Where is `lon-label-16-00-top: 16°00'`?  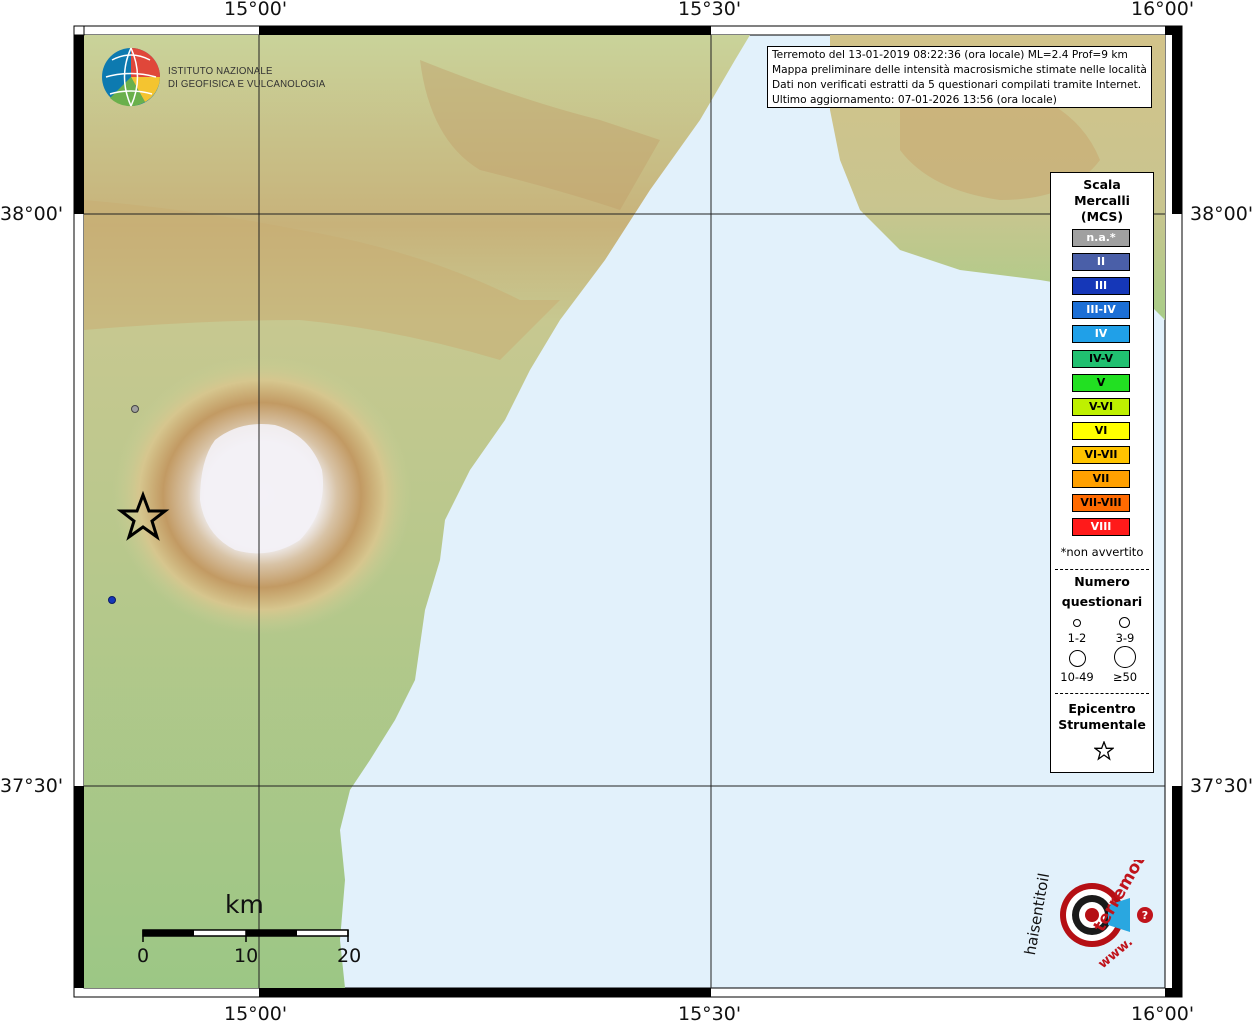
lon-label-16-00-top: 16°00' is located at coordinates (1163, 10).